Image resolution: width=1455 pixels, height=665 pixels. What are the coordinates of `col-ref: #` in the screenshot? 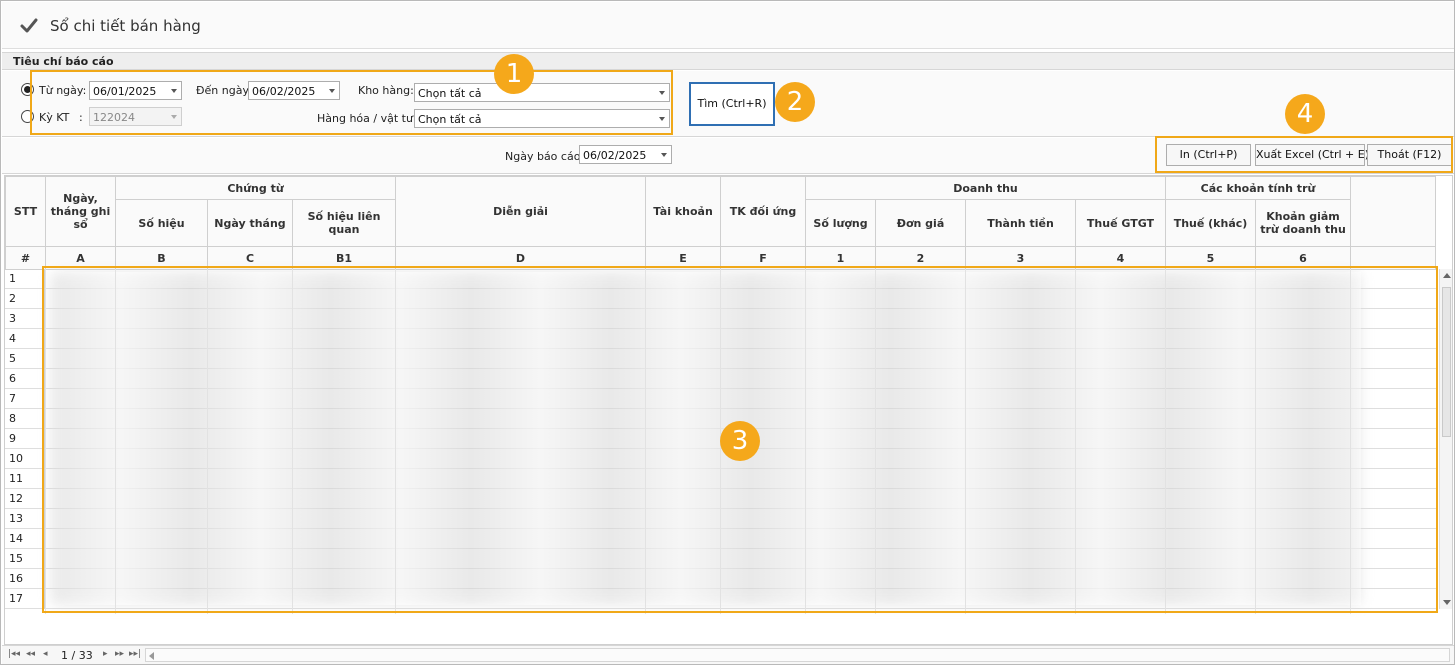 It's located at (25, 258).